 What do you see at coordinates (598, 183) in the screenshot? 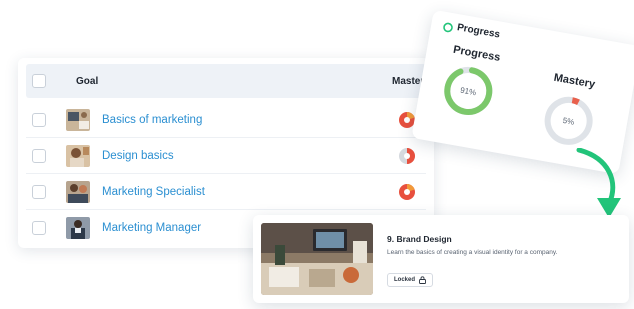
I see `curved-arrow-icon` at bounding box center [598, 183].